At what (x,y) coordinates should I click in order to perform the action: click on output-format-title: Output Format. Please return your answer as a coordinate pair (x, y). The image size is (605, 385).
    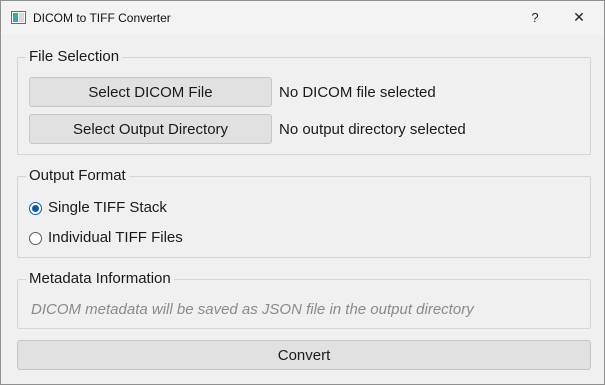
    Looking at the image, I should click on (77, 176).